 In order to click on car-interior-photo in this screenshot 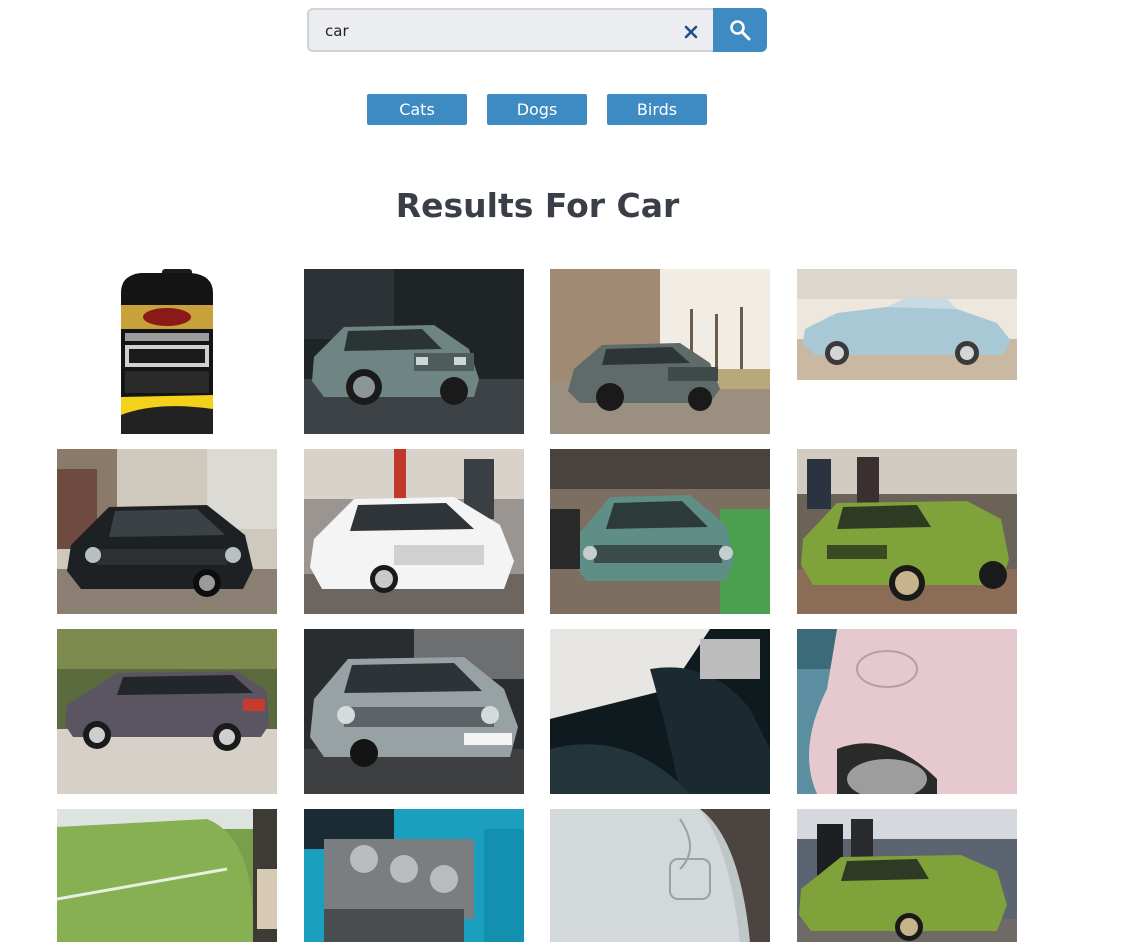, I will do `click(660, 711)`.